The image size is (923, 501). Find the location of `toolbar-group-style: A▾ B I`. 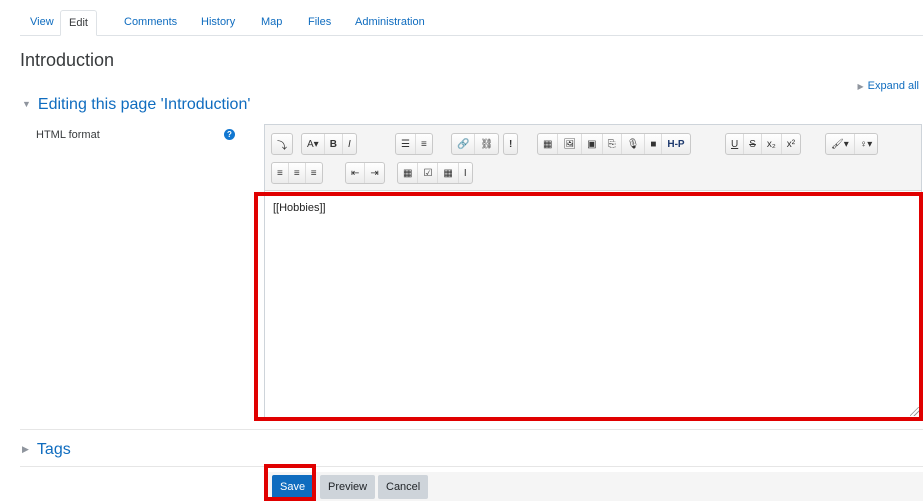

toolbar-group-style: A▾ B I is located at coordinates (329, 144).